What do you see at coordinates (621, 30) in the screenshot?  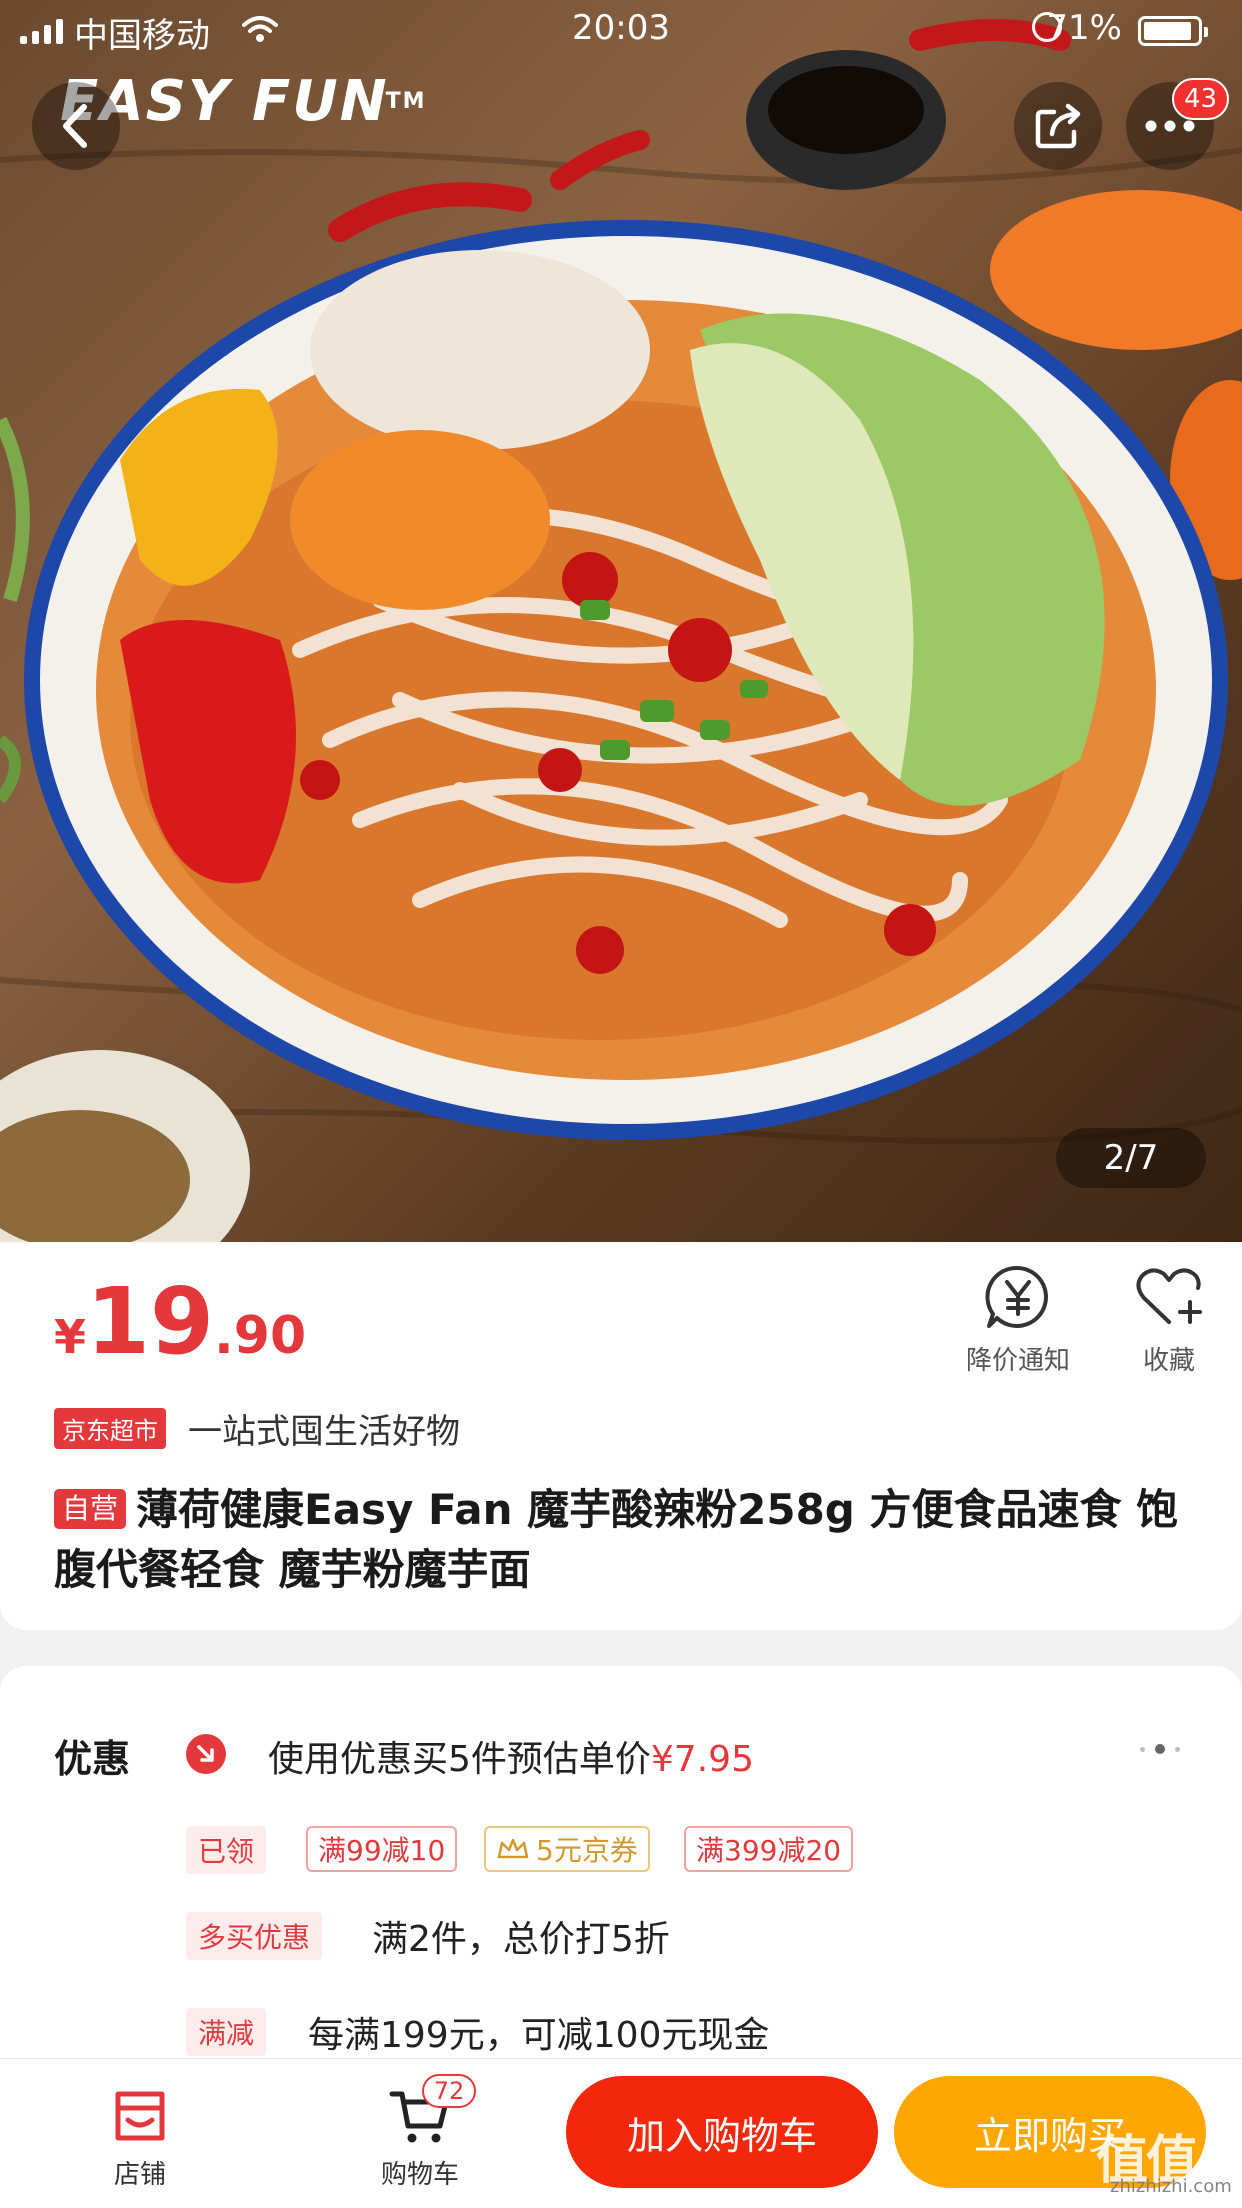 I see `status-bar: 中国移动 20:03 71%` at bounding box center [621, 30].